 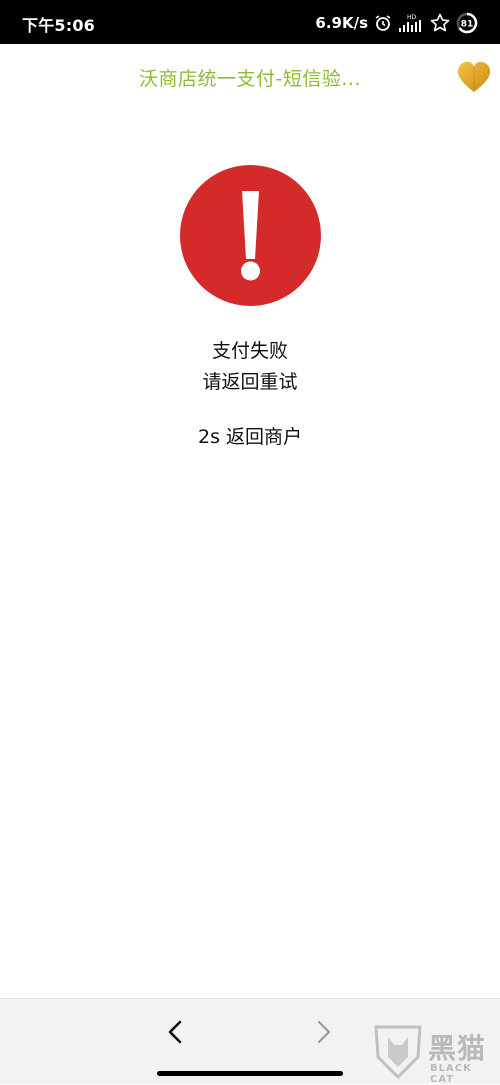 What do you see at coordinates (250, 22) in the screenshot?
I see `status-bar: 下午5:06 6.9K/s HD 81` at bounding box center [250, 22].